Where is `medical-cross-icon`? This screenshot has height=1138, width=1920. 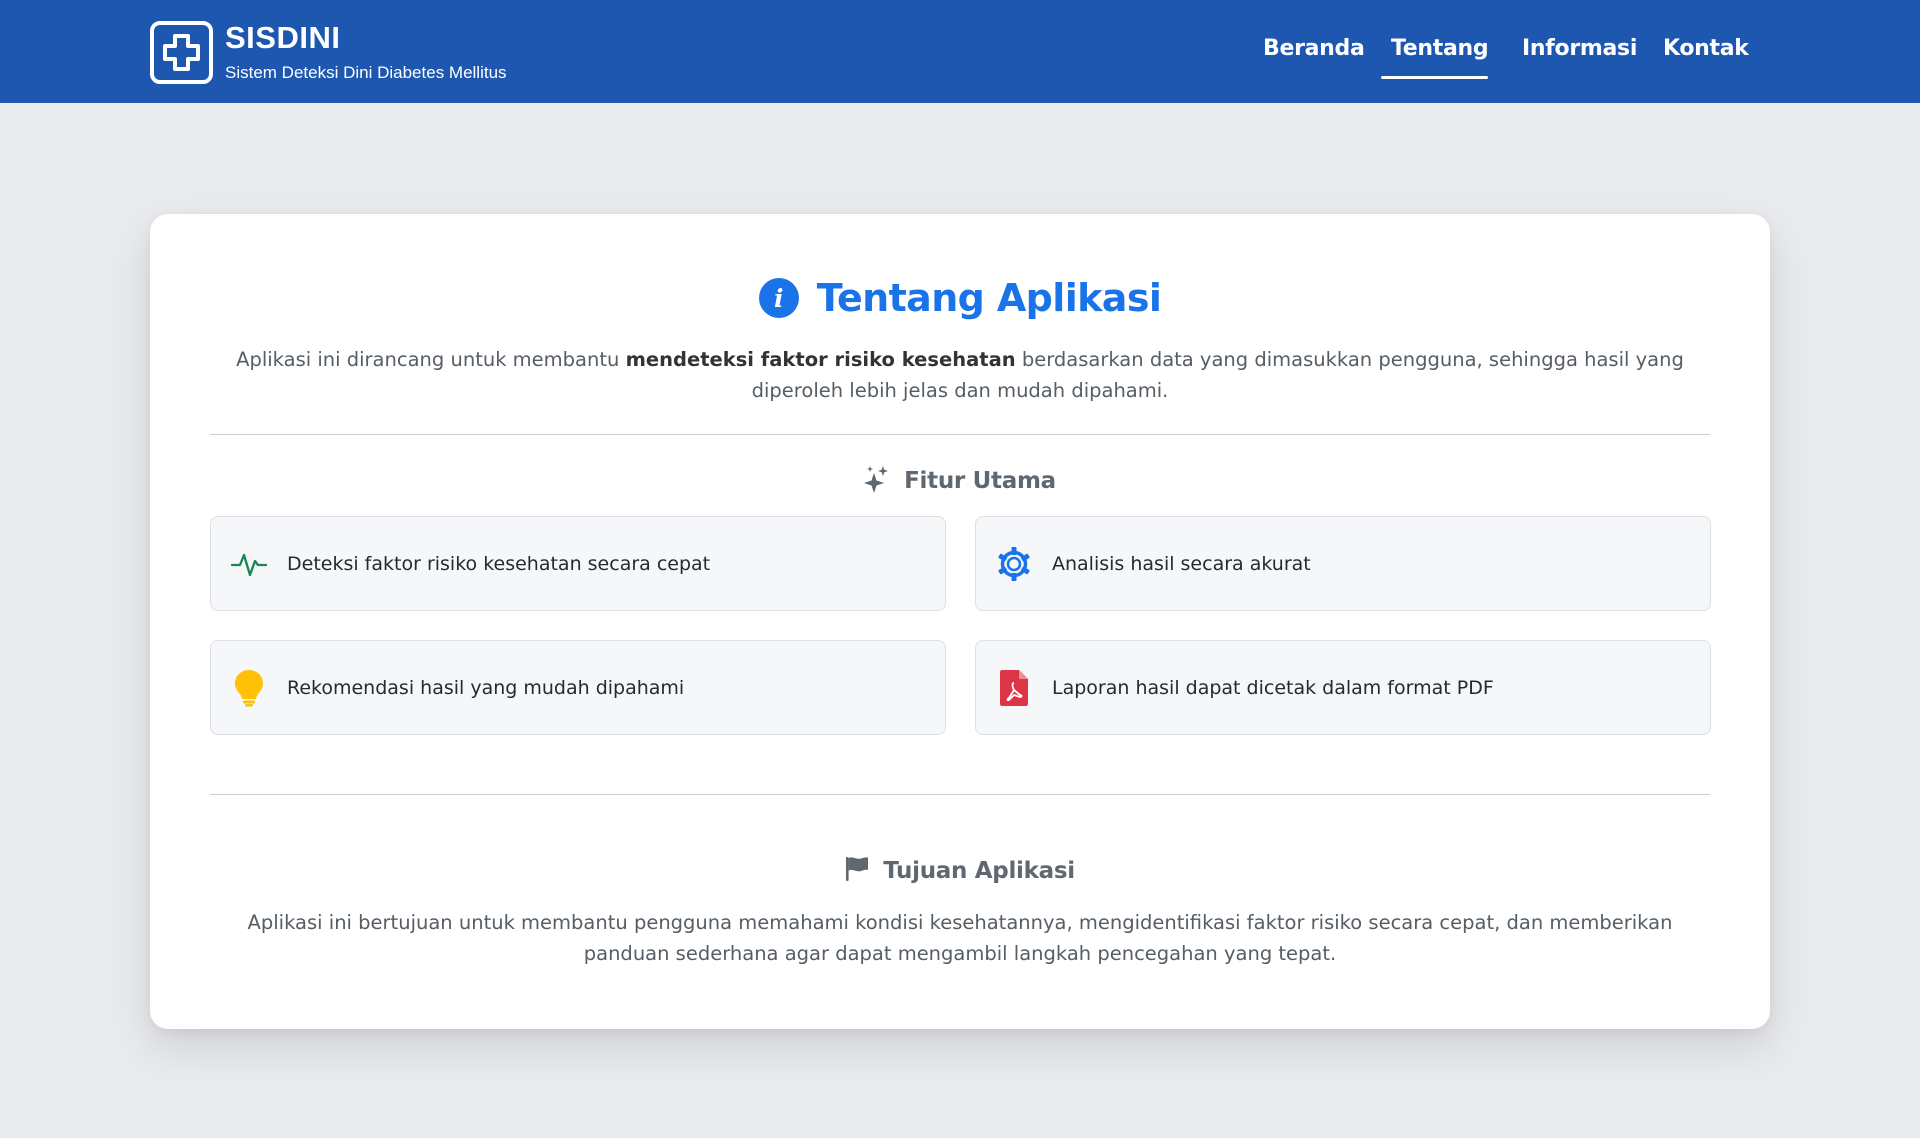
medical-cross-icon is located at coordinates (181, 52).